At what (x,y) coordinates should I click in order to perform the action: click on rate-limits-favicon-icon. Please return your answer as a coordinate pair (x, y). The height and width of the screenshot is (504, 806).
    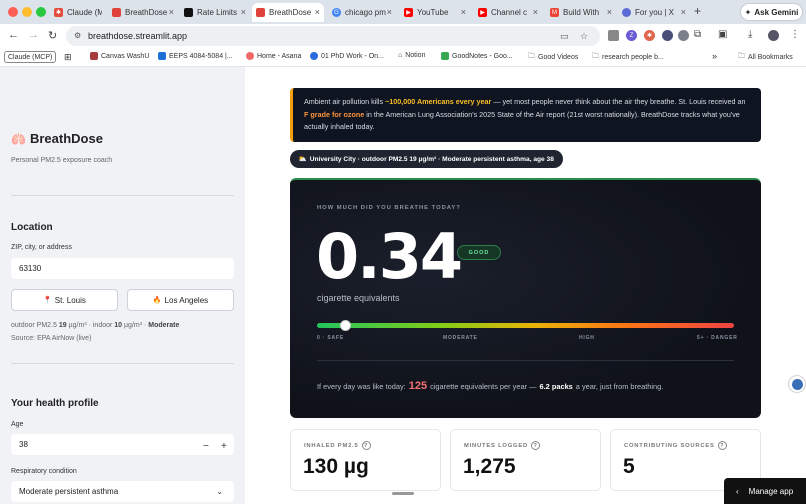
    Looking at the image, I should click on (188, 12).